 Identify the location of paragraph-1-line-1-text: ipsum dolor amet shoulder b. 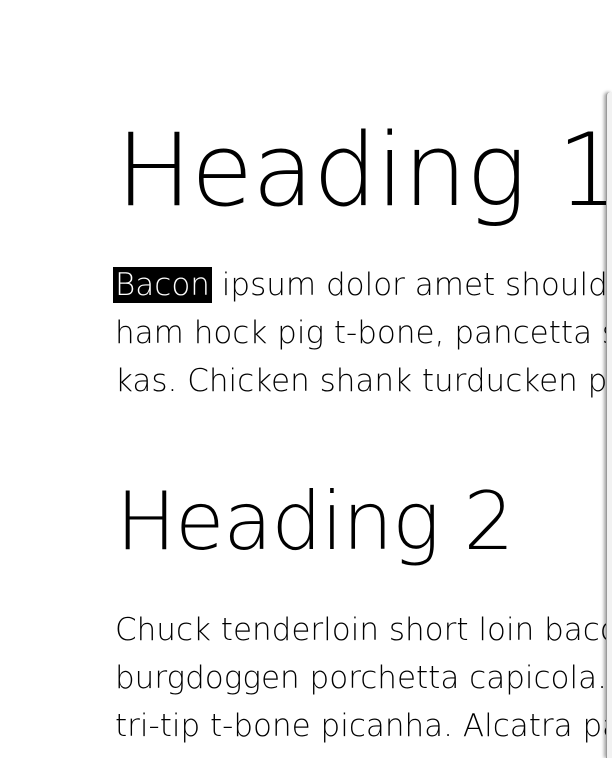
(416, 285).